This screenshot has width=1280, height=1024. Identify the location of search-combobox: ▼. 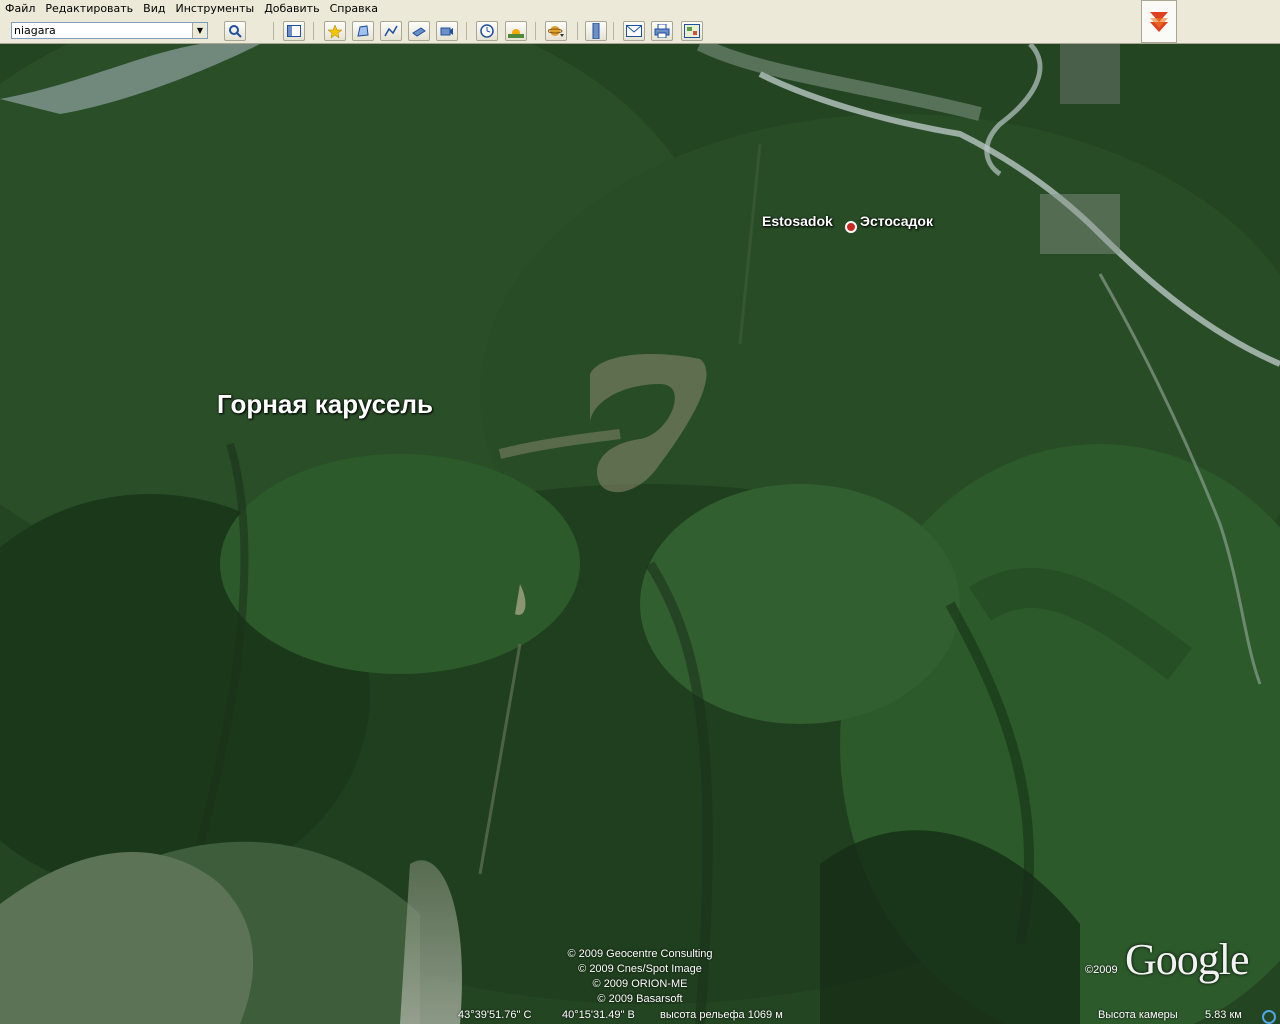
(109, 30).